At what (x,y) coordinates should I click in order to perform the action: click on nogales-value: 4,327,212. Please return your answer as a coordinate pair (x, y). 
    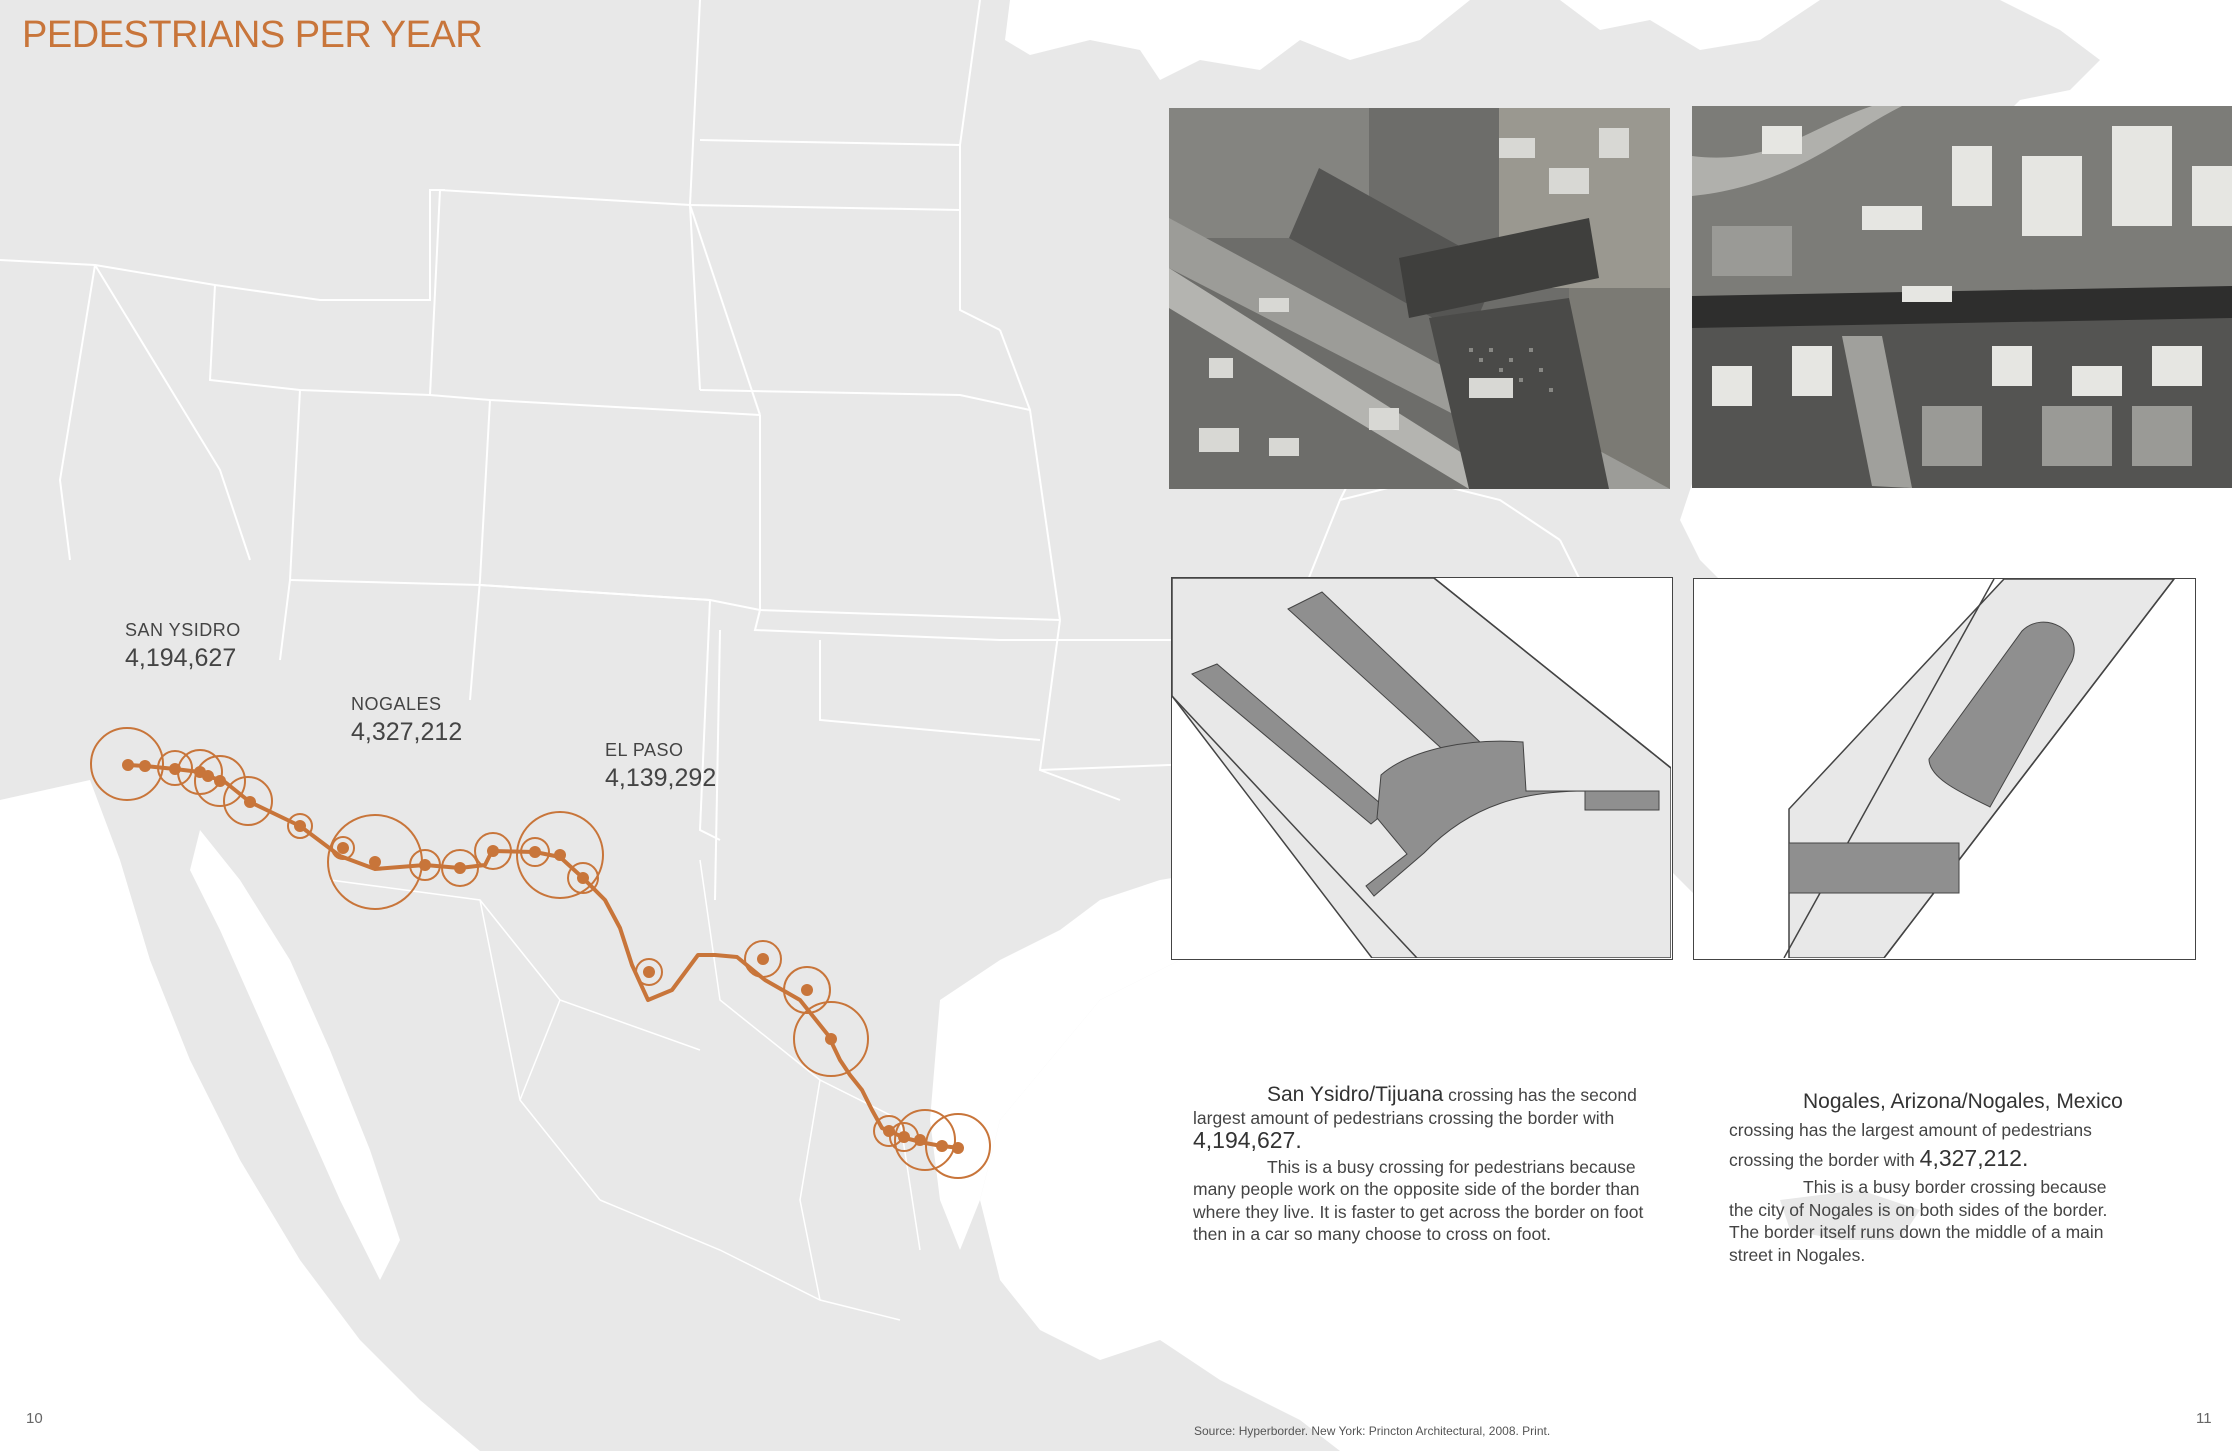
    Looking at the image, I should click on (407, 732).